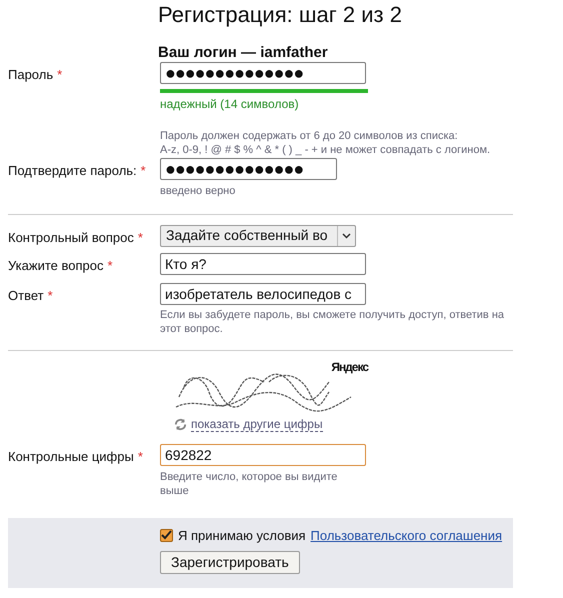  I want to click on field-label: Пароль, so click(31, 75).